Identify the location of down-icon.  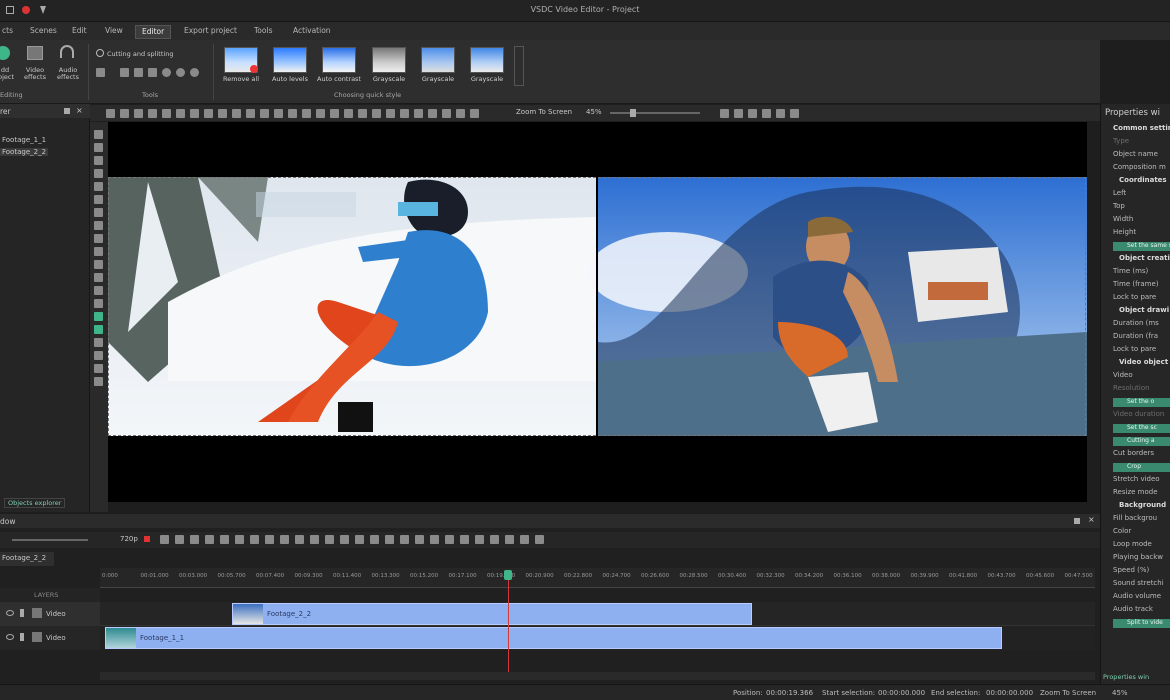
(446, 113).